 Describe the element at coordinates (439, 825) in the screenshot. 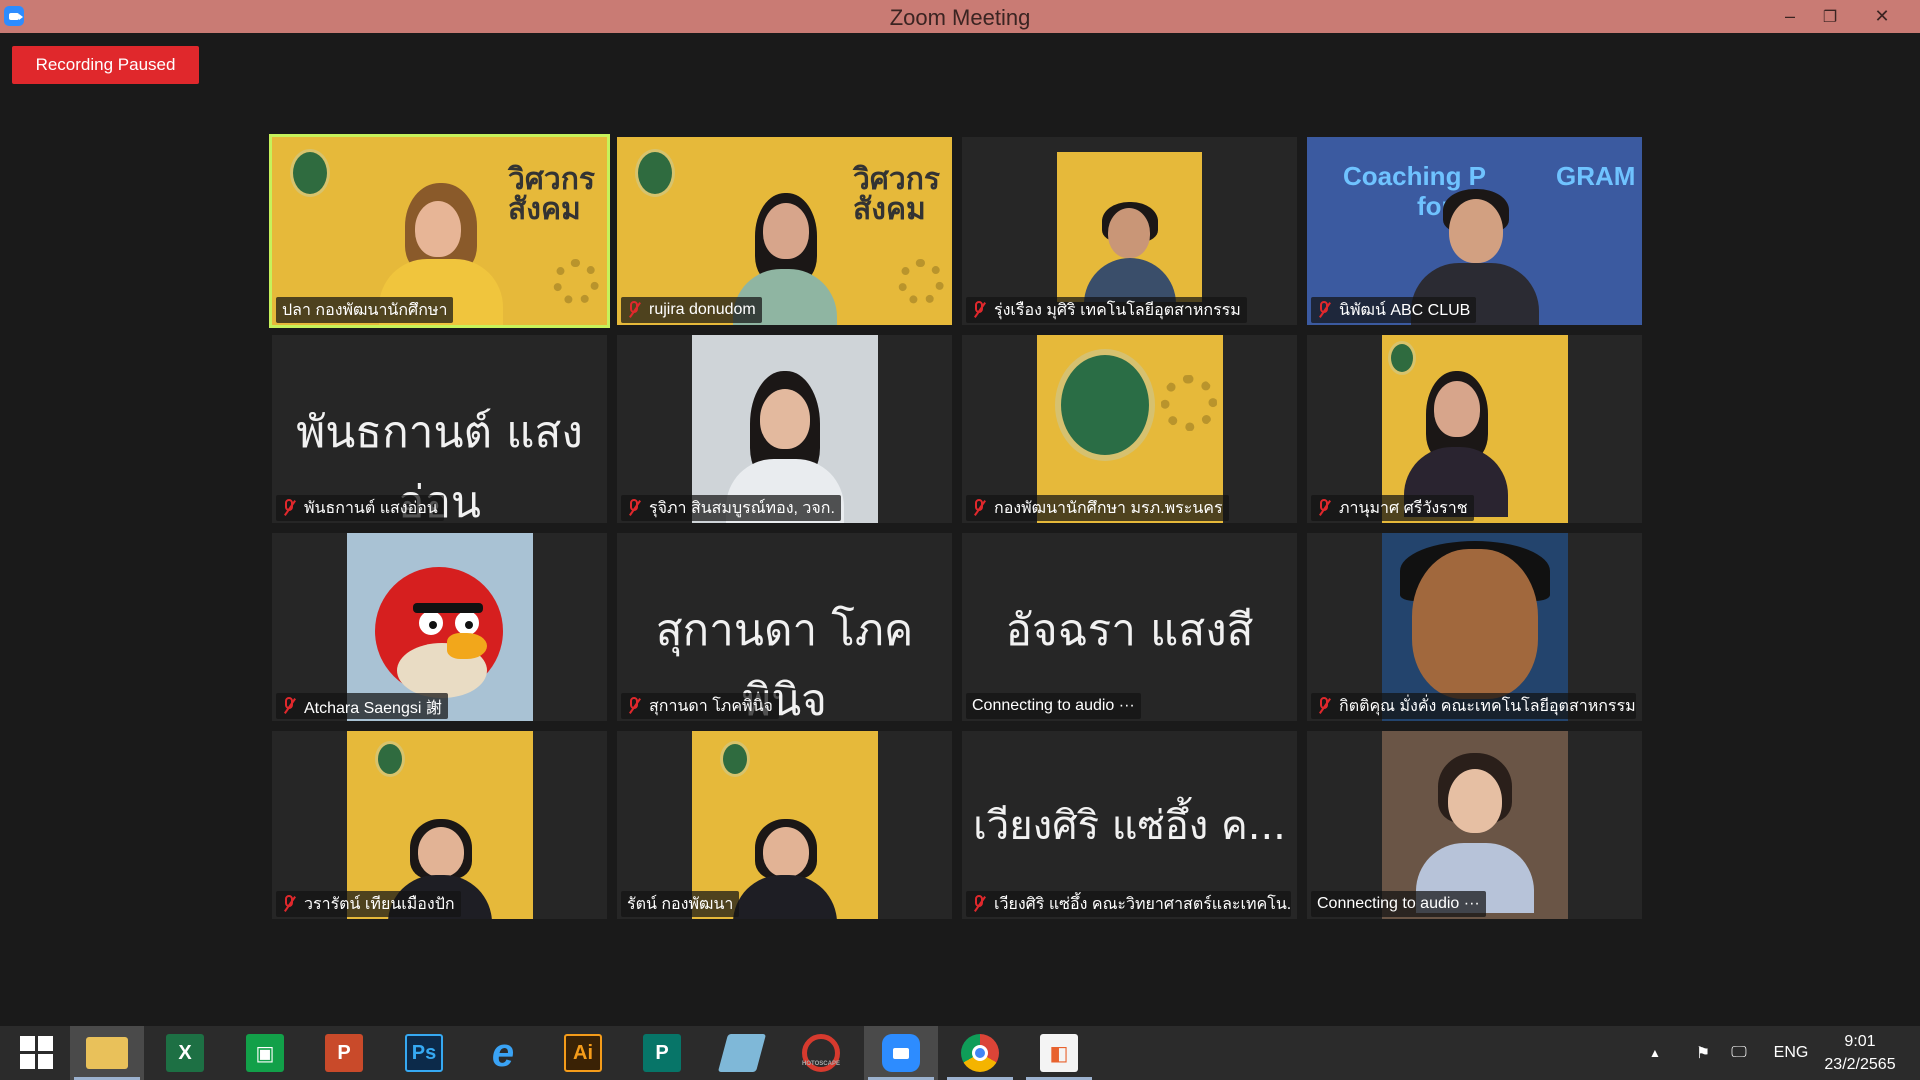

I see `participant-tile: วรารัตน์ เทียนเมืองปัก` at that location.